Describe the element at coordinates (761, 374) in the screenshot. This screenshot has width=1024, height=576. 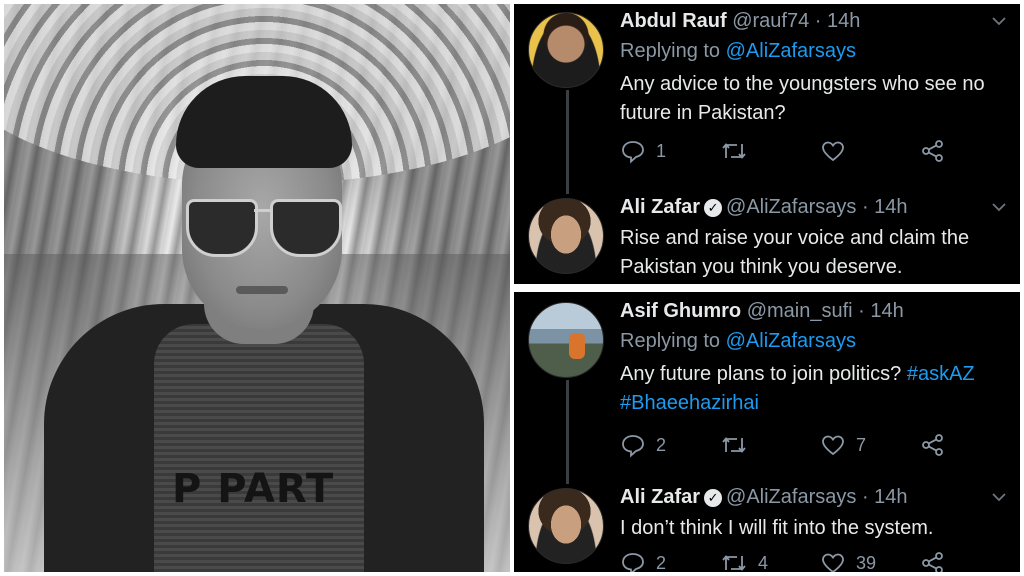
I see `tweet-text-plain: Any future plans to join politics?` at that location.